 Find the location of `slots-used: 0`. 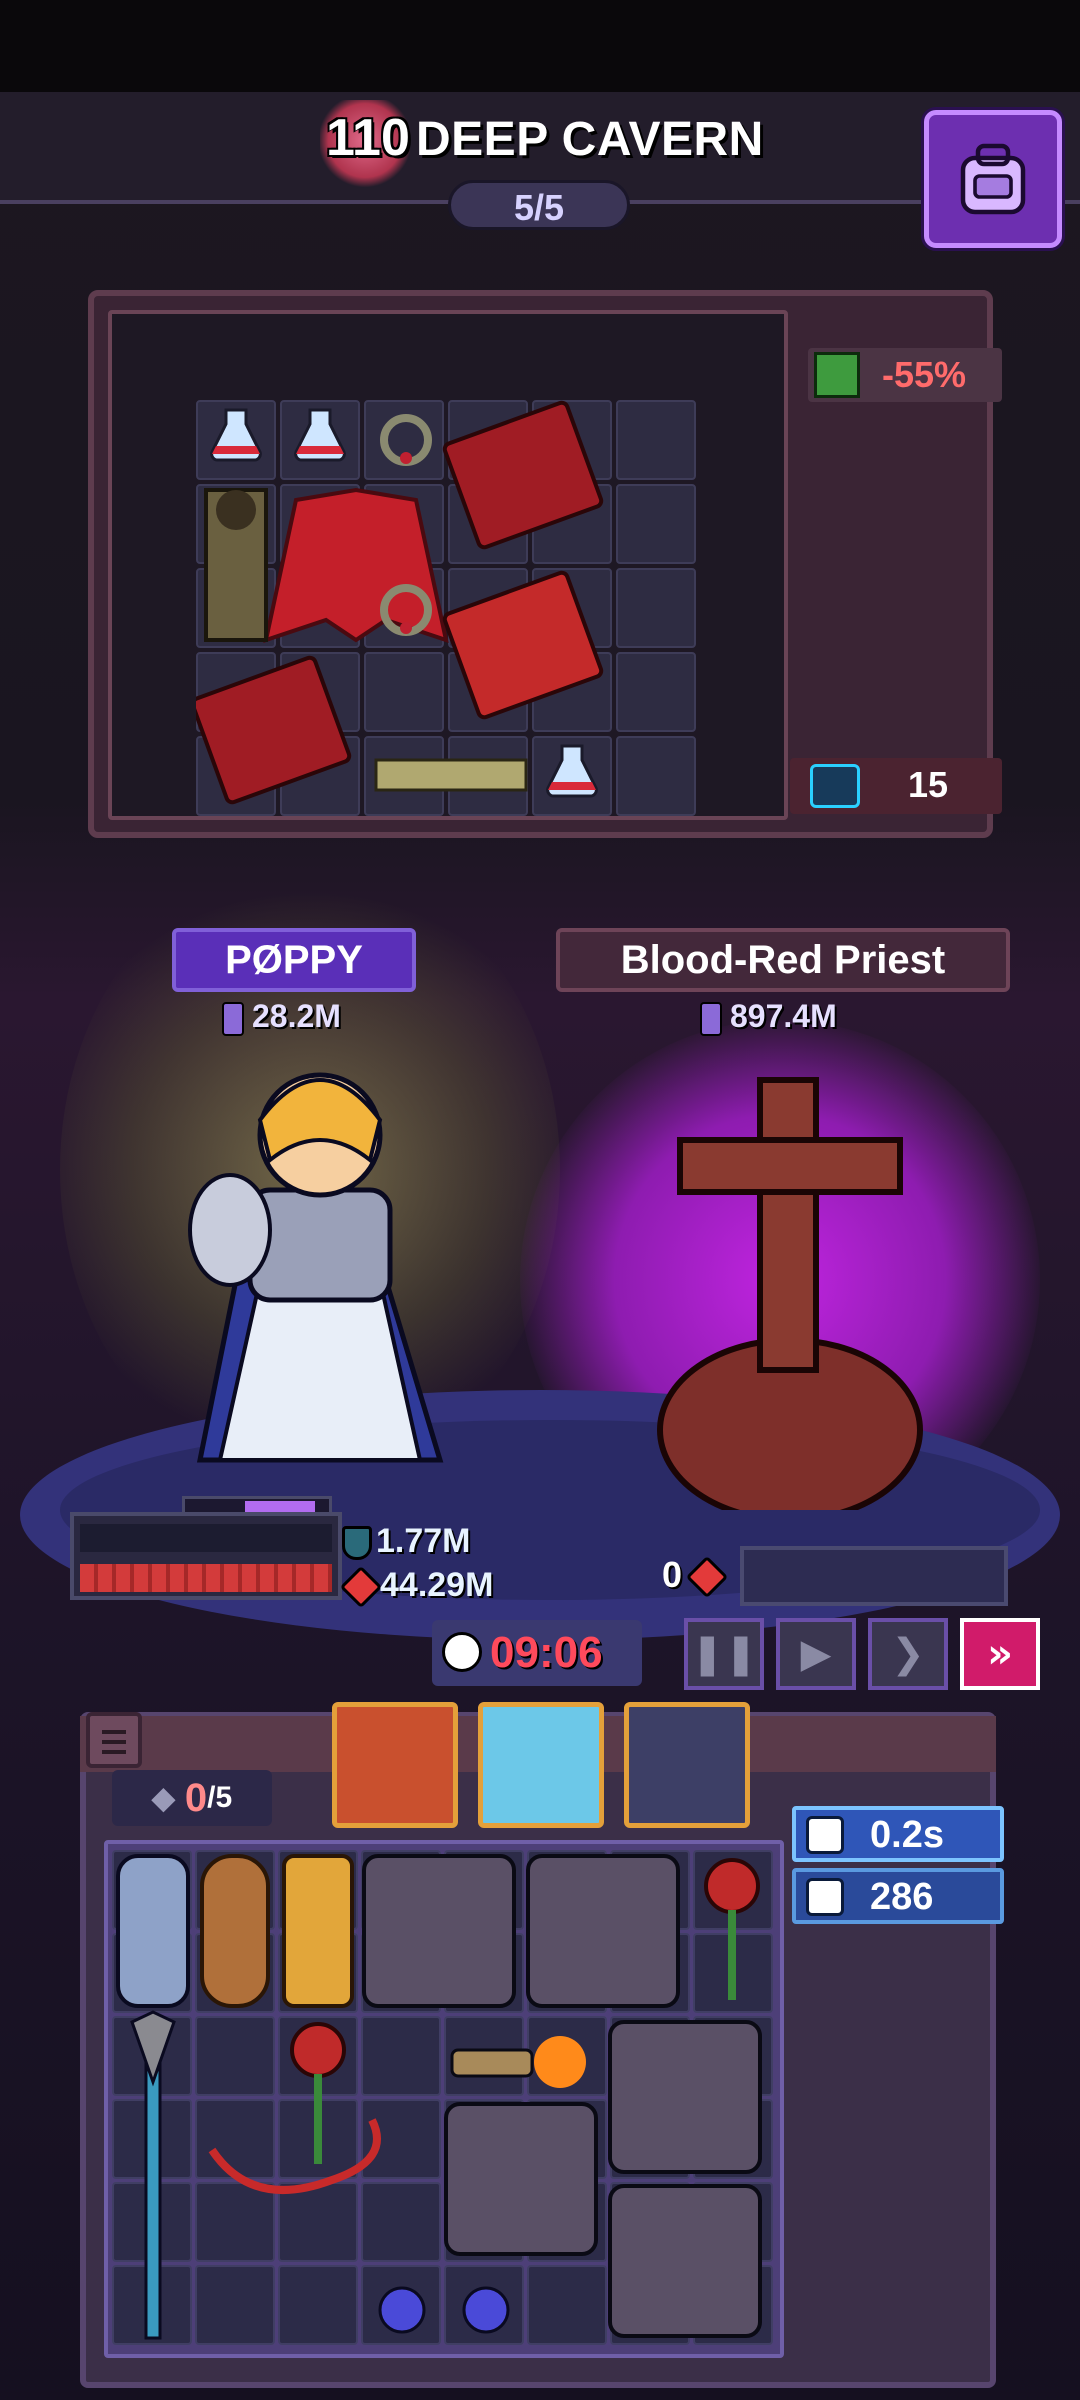

slots-used: 0 is located at coordinates (196, 1797).